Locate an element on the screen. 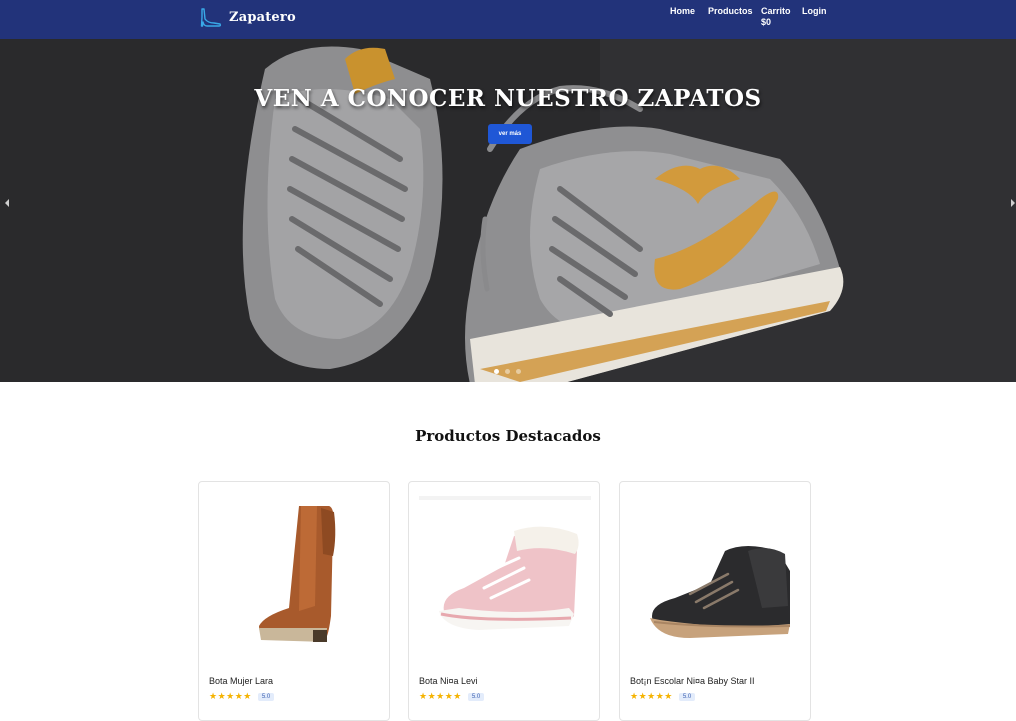  product-image-tall-brown-boot is located at coordinates (297, 574).